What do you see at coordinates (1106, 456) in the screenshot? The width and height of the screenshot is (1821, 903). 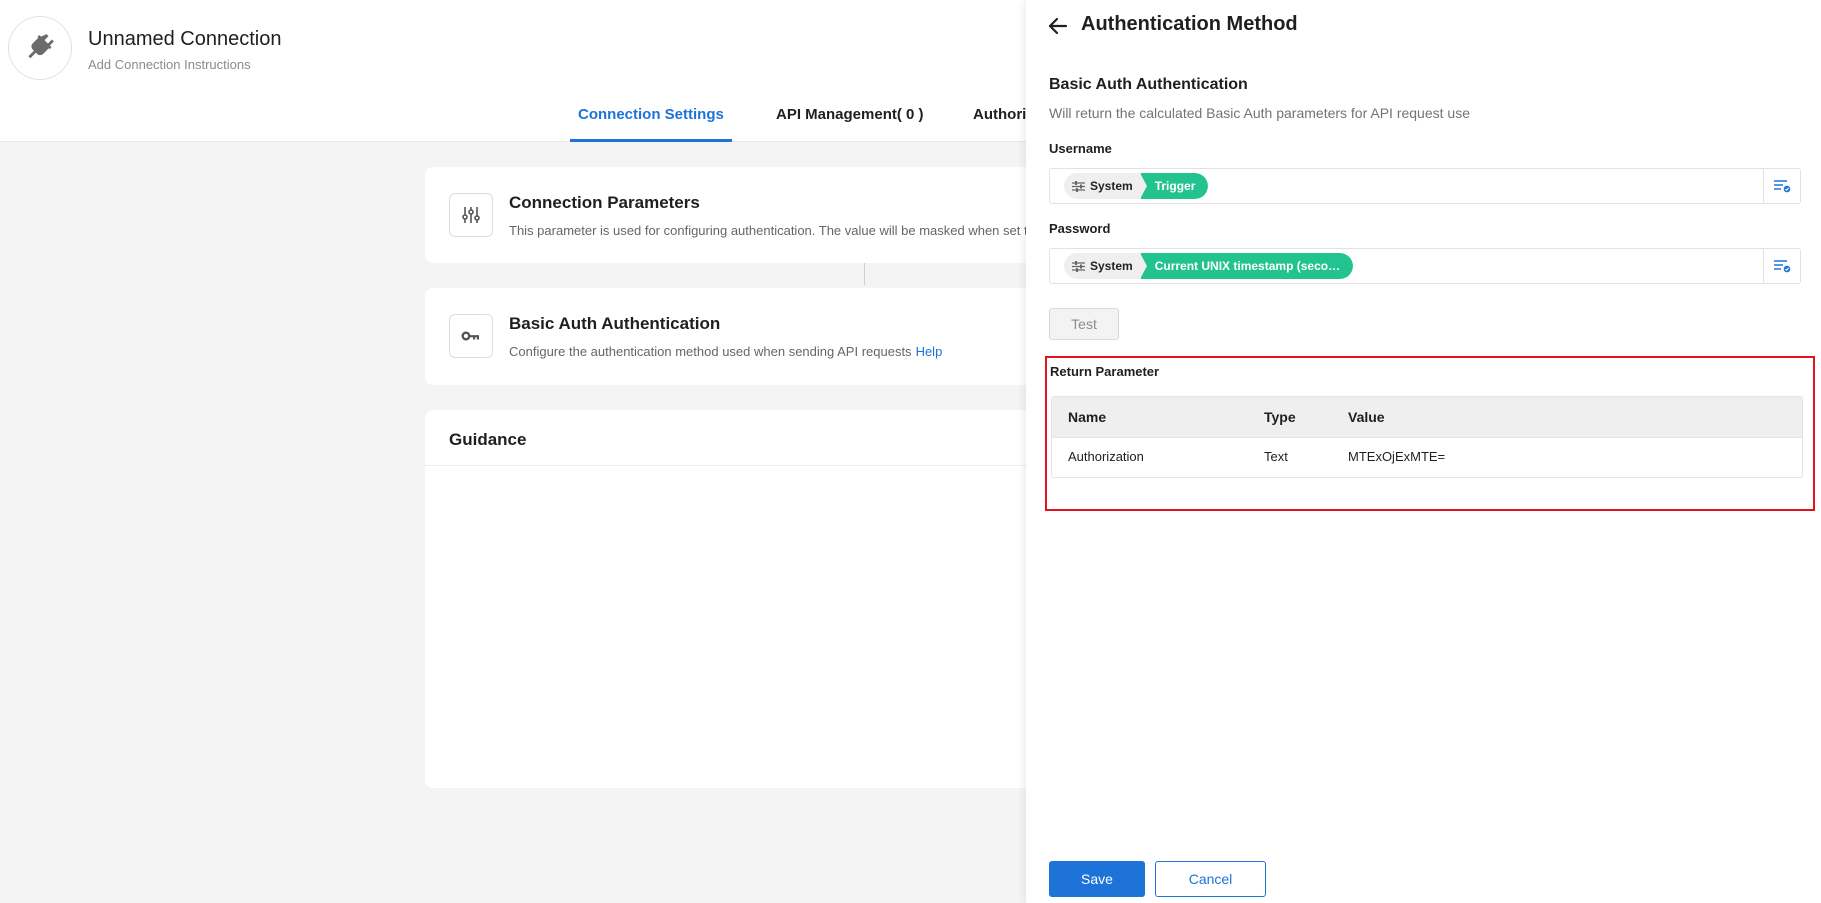 I see `cell-name: Authorization` at bounding box center [1106, 456].